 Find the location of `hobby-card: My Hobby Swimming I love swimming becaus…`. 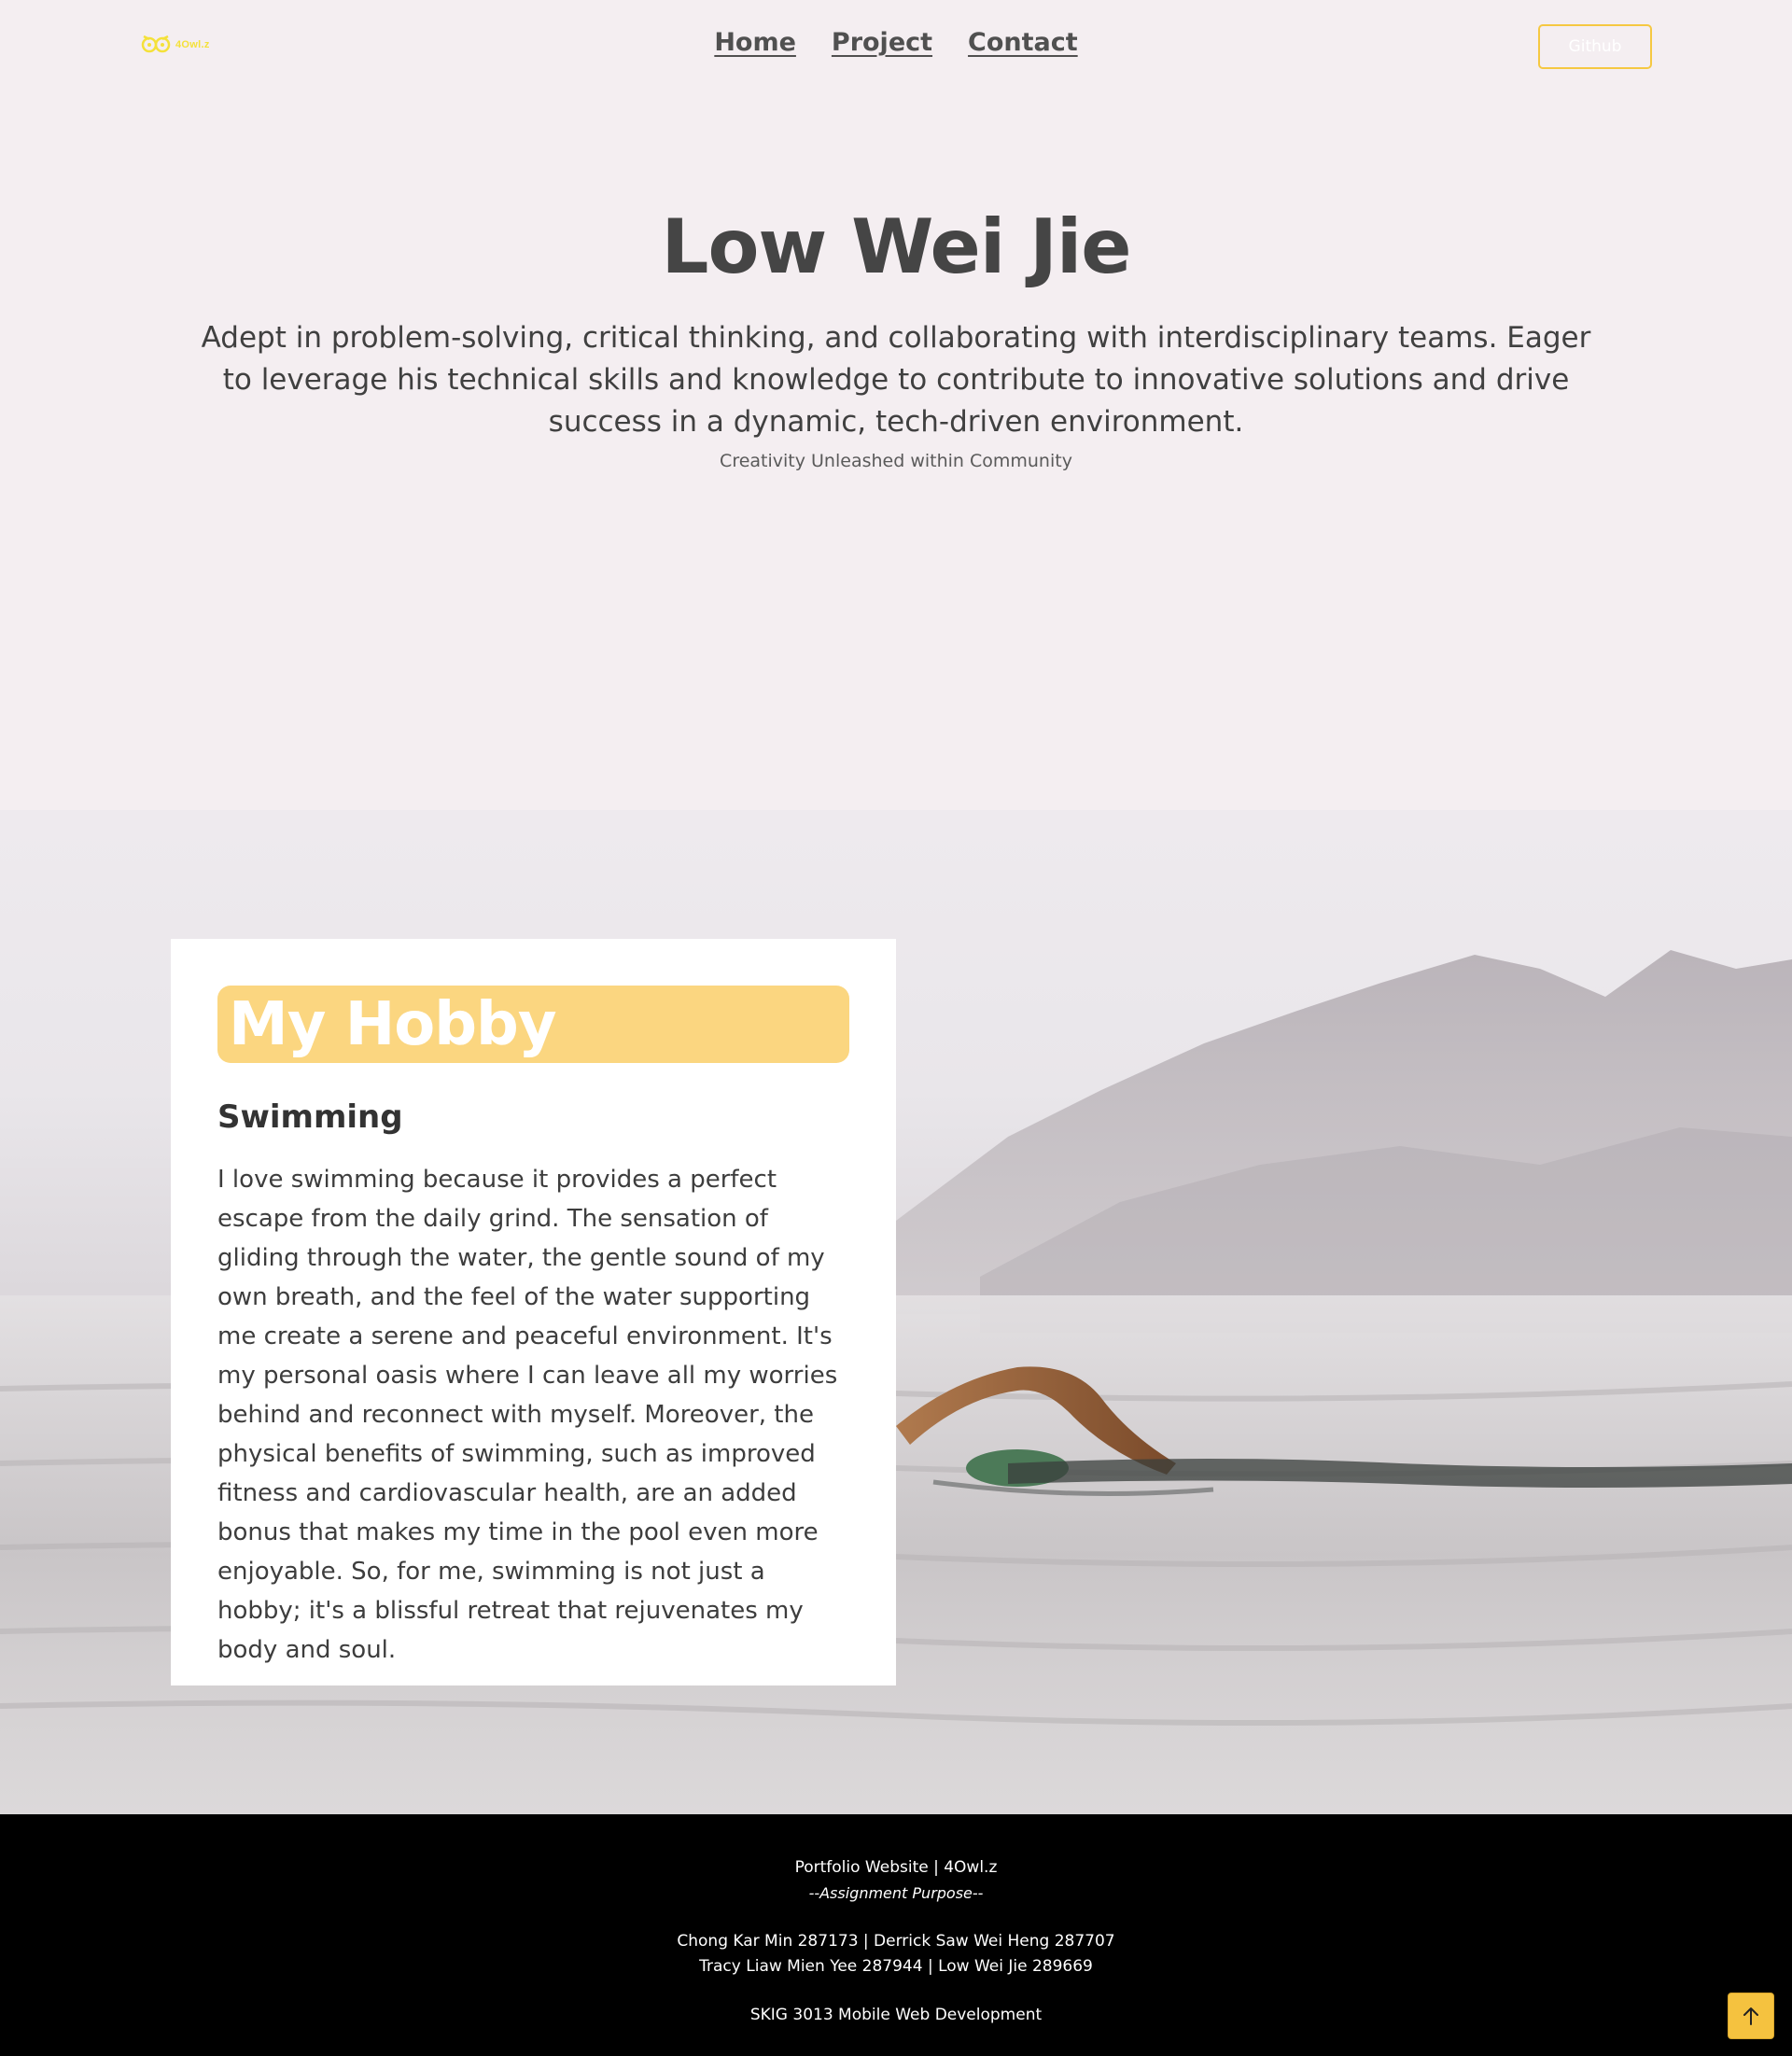

hobby-card: My Hobby Swimming I love swimming becaus… is located at coordinates (533, 1312).